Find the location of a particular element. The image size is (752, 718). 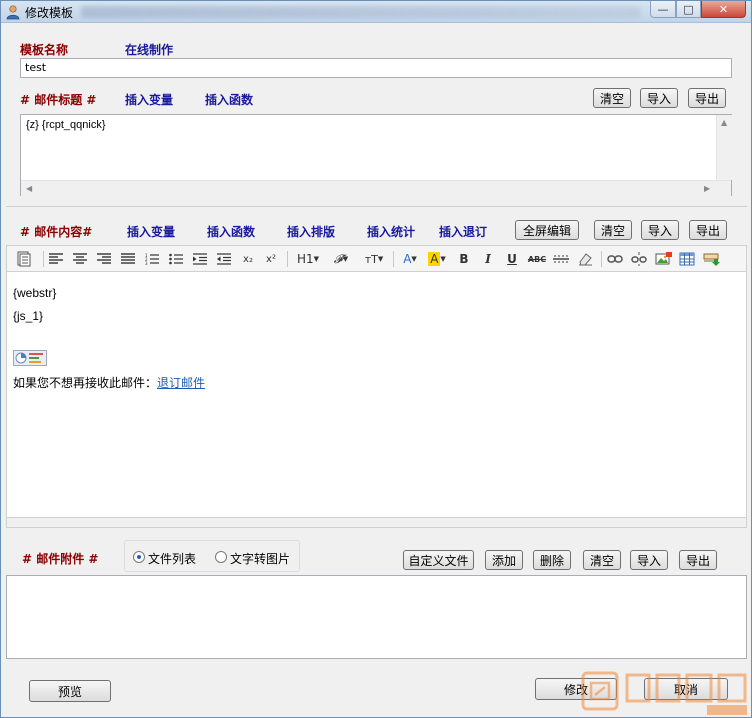

window-title: 修改模板 is located at coordinates (49, 13).